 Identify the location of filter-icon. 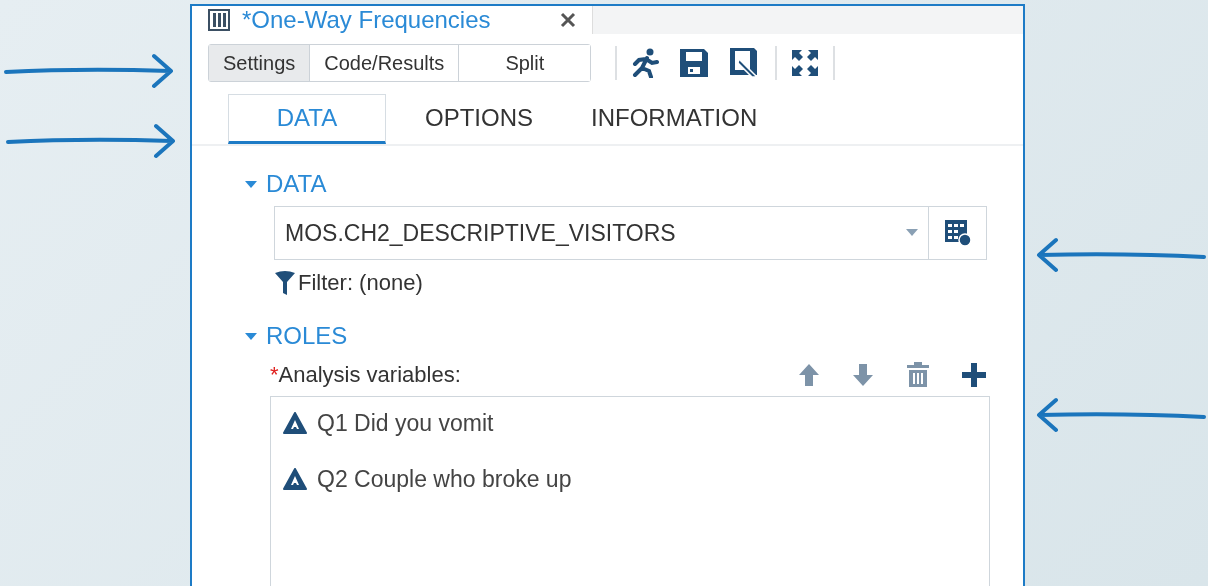
(285, 283).